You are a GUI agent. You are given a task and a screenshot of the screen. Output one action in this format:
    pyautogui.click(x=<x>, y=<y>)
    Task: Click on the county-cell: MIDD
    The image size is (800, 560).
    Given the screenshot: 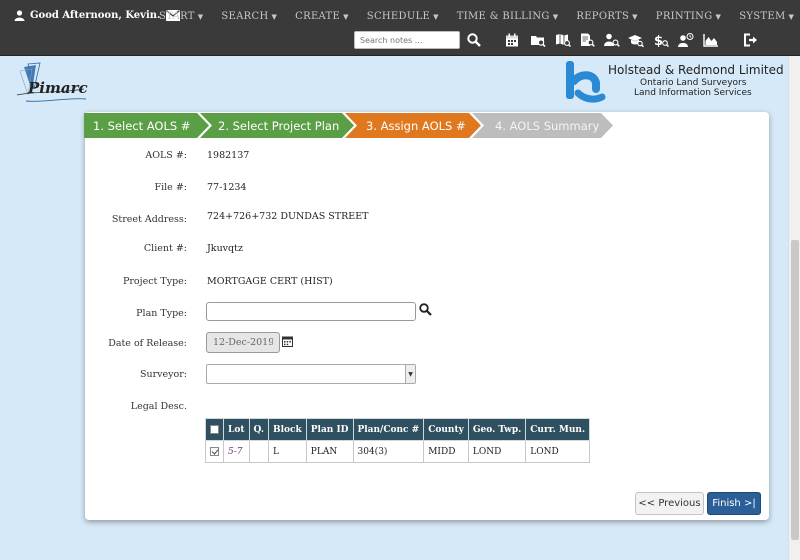 What is the action you would take?
    pyautogui.click(x=446, y=451)
    